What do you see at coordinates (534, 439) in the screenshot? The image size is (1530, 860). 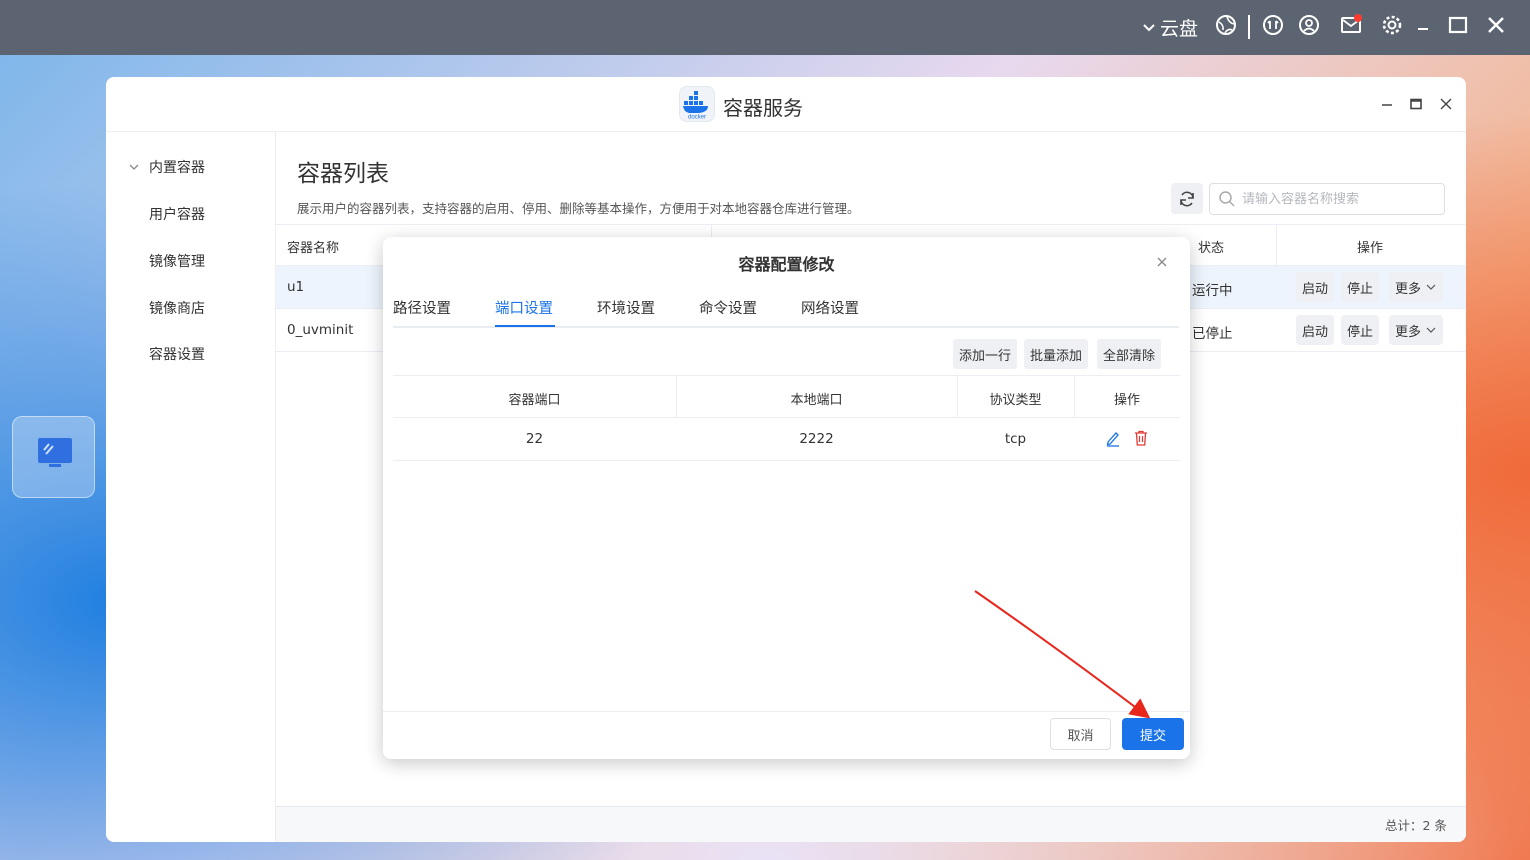 I see `container-port-value: 22` at bounding box center [534, 439].